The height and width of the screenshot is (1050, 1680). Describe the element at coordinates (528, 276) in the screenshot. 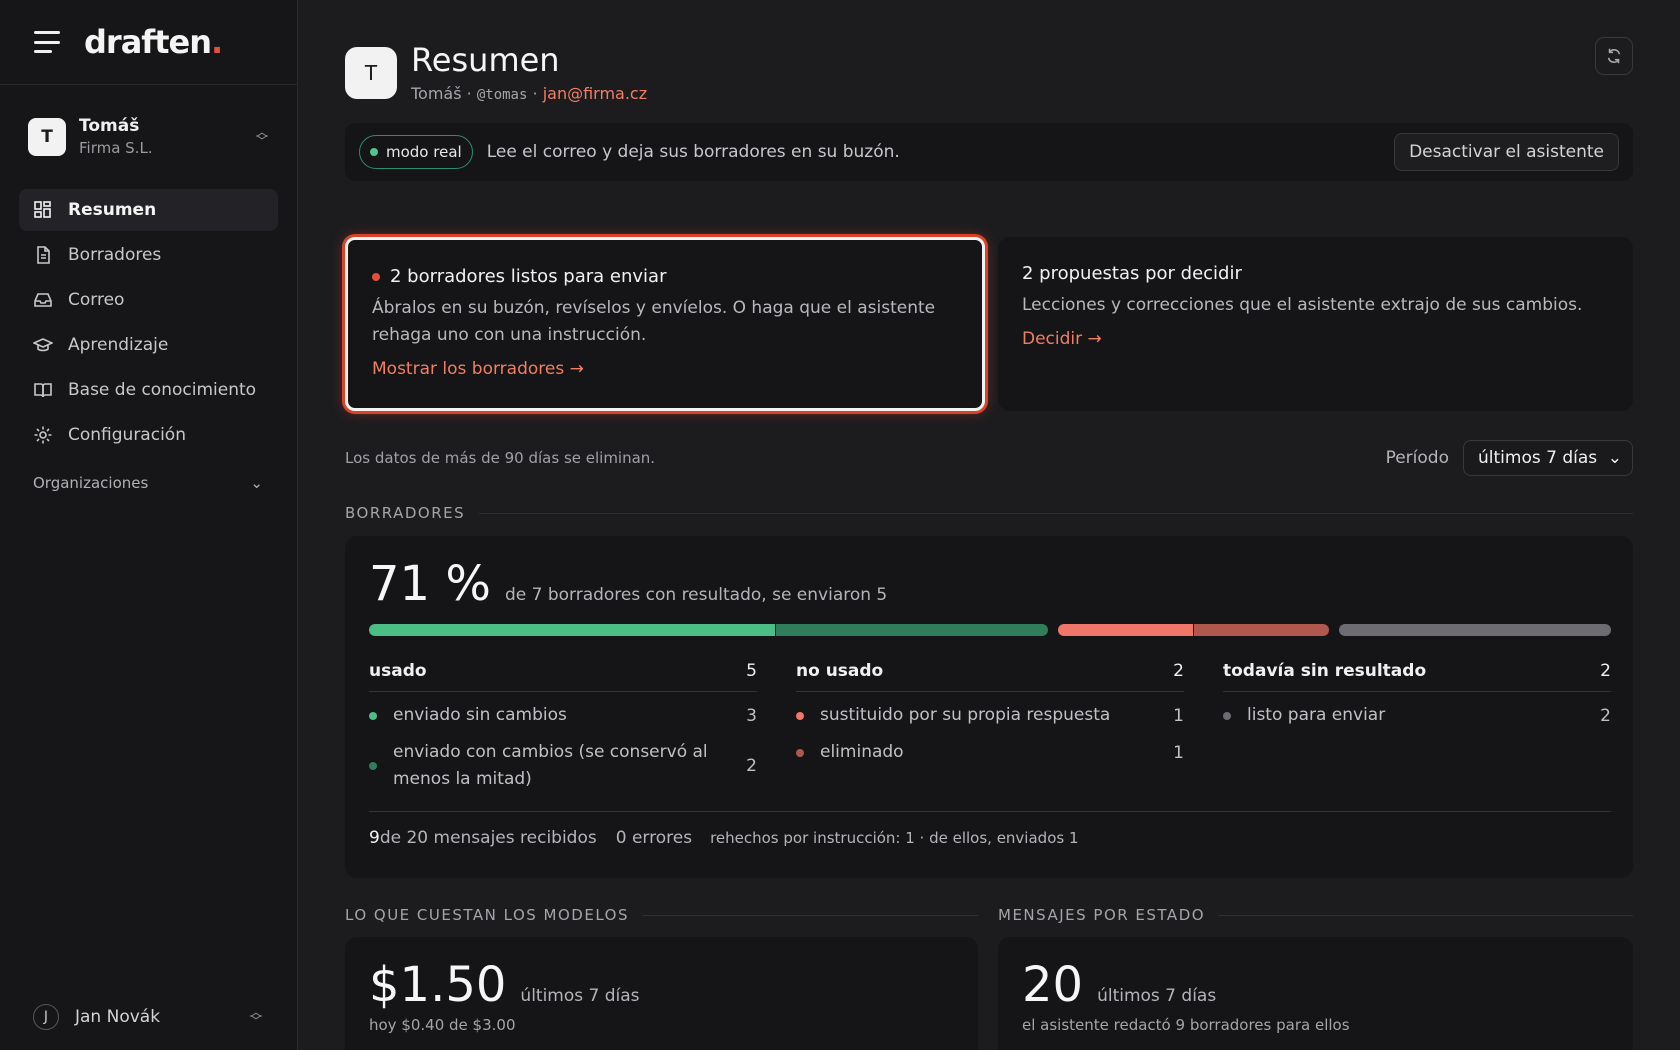

I see `drafts-ready-title-text: 2 borradores listos para enviar` at that location.